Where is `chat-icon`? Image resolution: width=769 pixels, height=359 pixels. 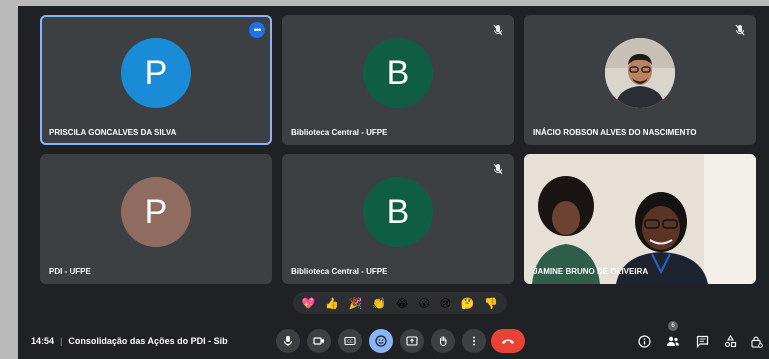 chat-icon is located at coordinates (702, 341).